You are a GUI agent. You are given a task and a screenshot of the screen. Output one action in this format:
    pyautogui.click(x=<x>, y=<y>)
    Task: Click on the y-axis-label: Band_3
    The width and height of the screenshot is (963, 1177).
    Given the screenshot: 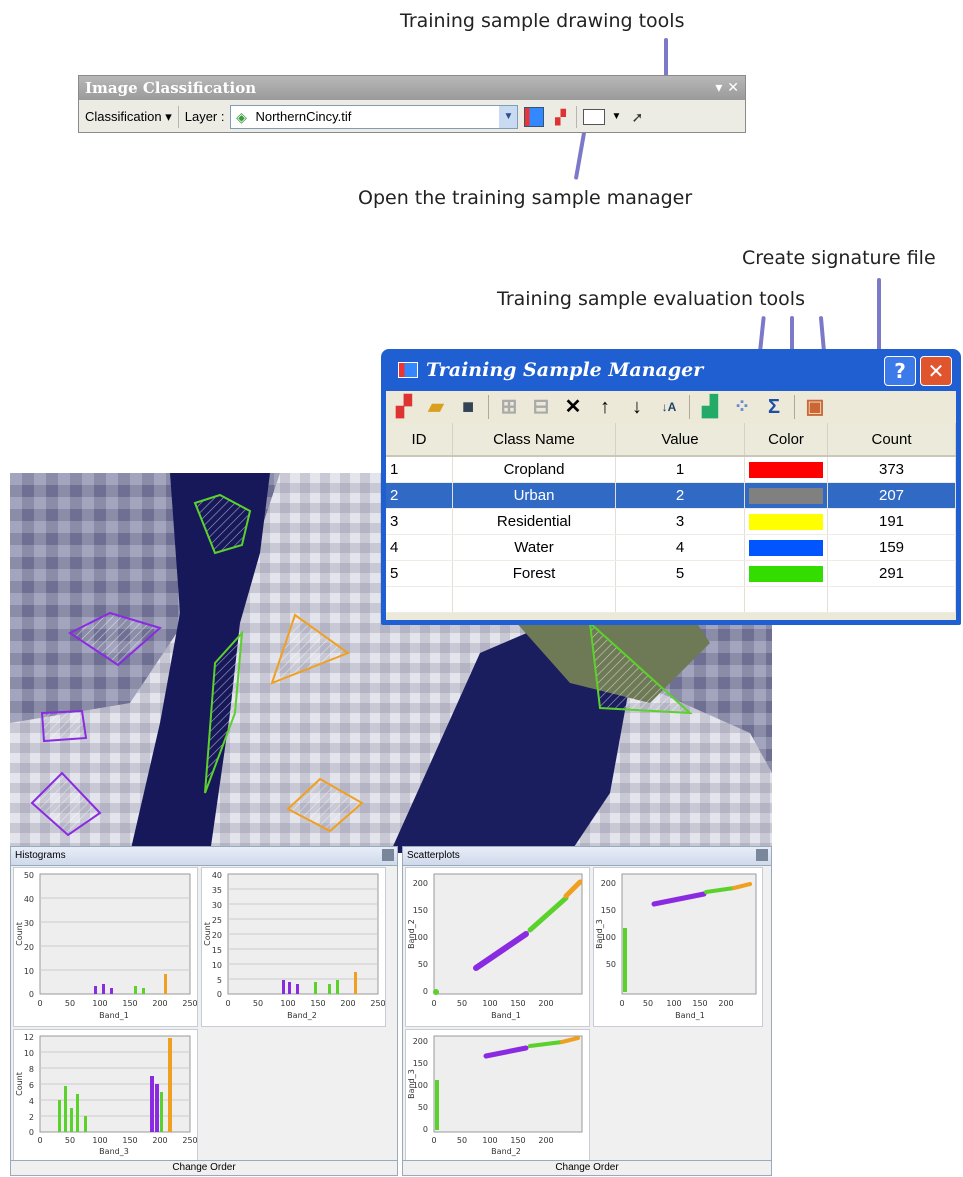 What is the action you would take?
    pyautogui.click(x=599, y=934)
    